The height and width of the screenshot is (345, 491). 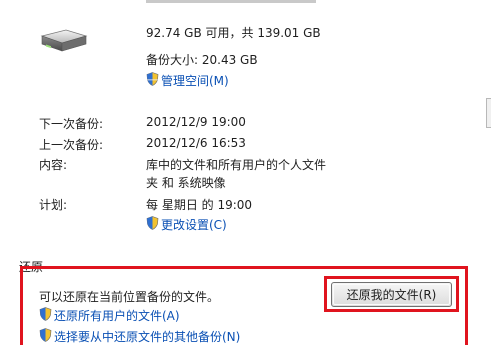 What do you see at coordinates (53, 165) in the screenshot?
I see `content-label: 内容:` at bounding box center [53, 165].